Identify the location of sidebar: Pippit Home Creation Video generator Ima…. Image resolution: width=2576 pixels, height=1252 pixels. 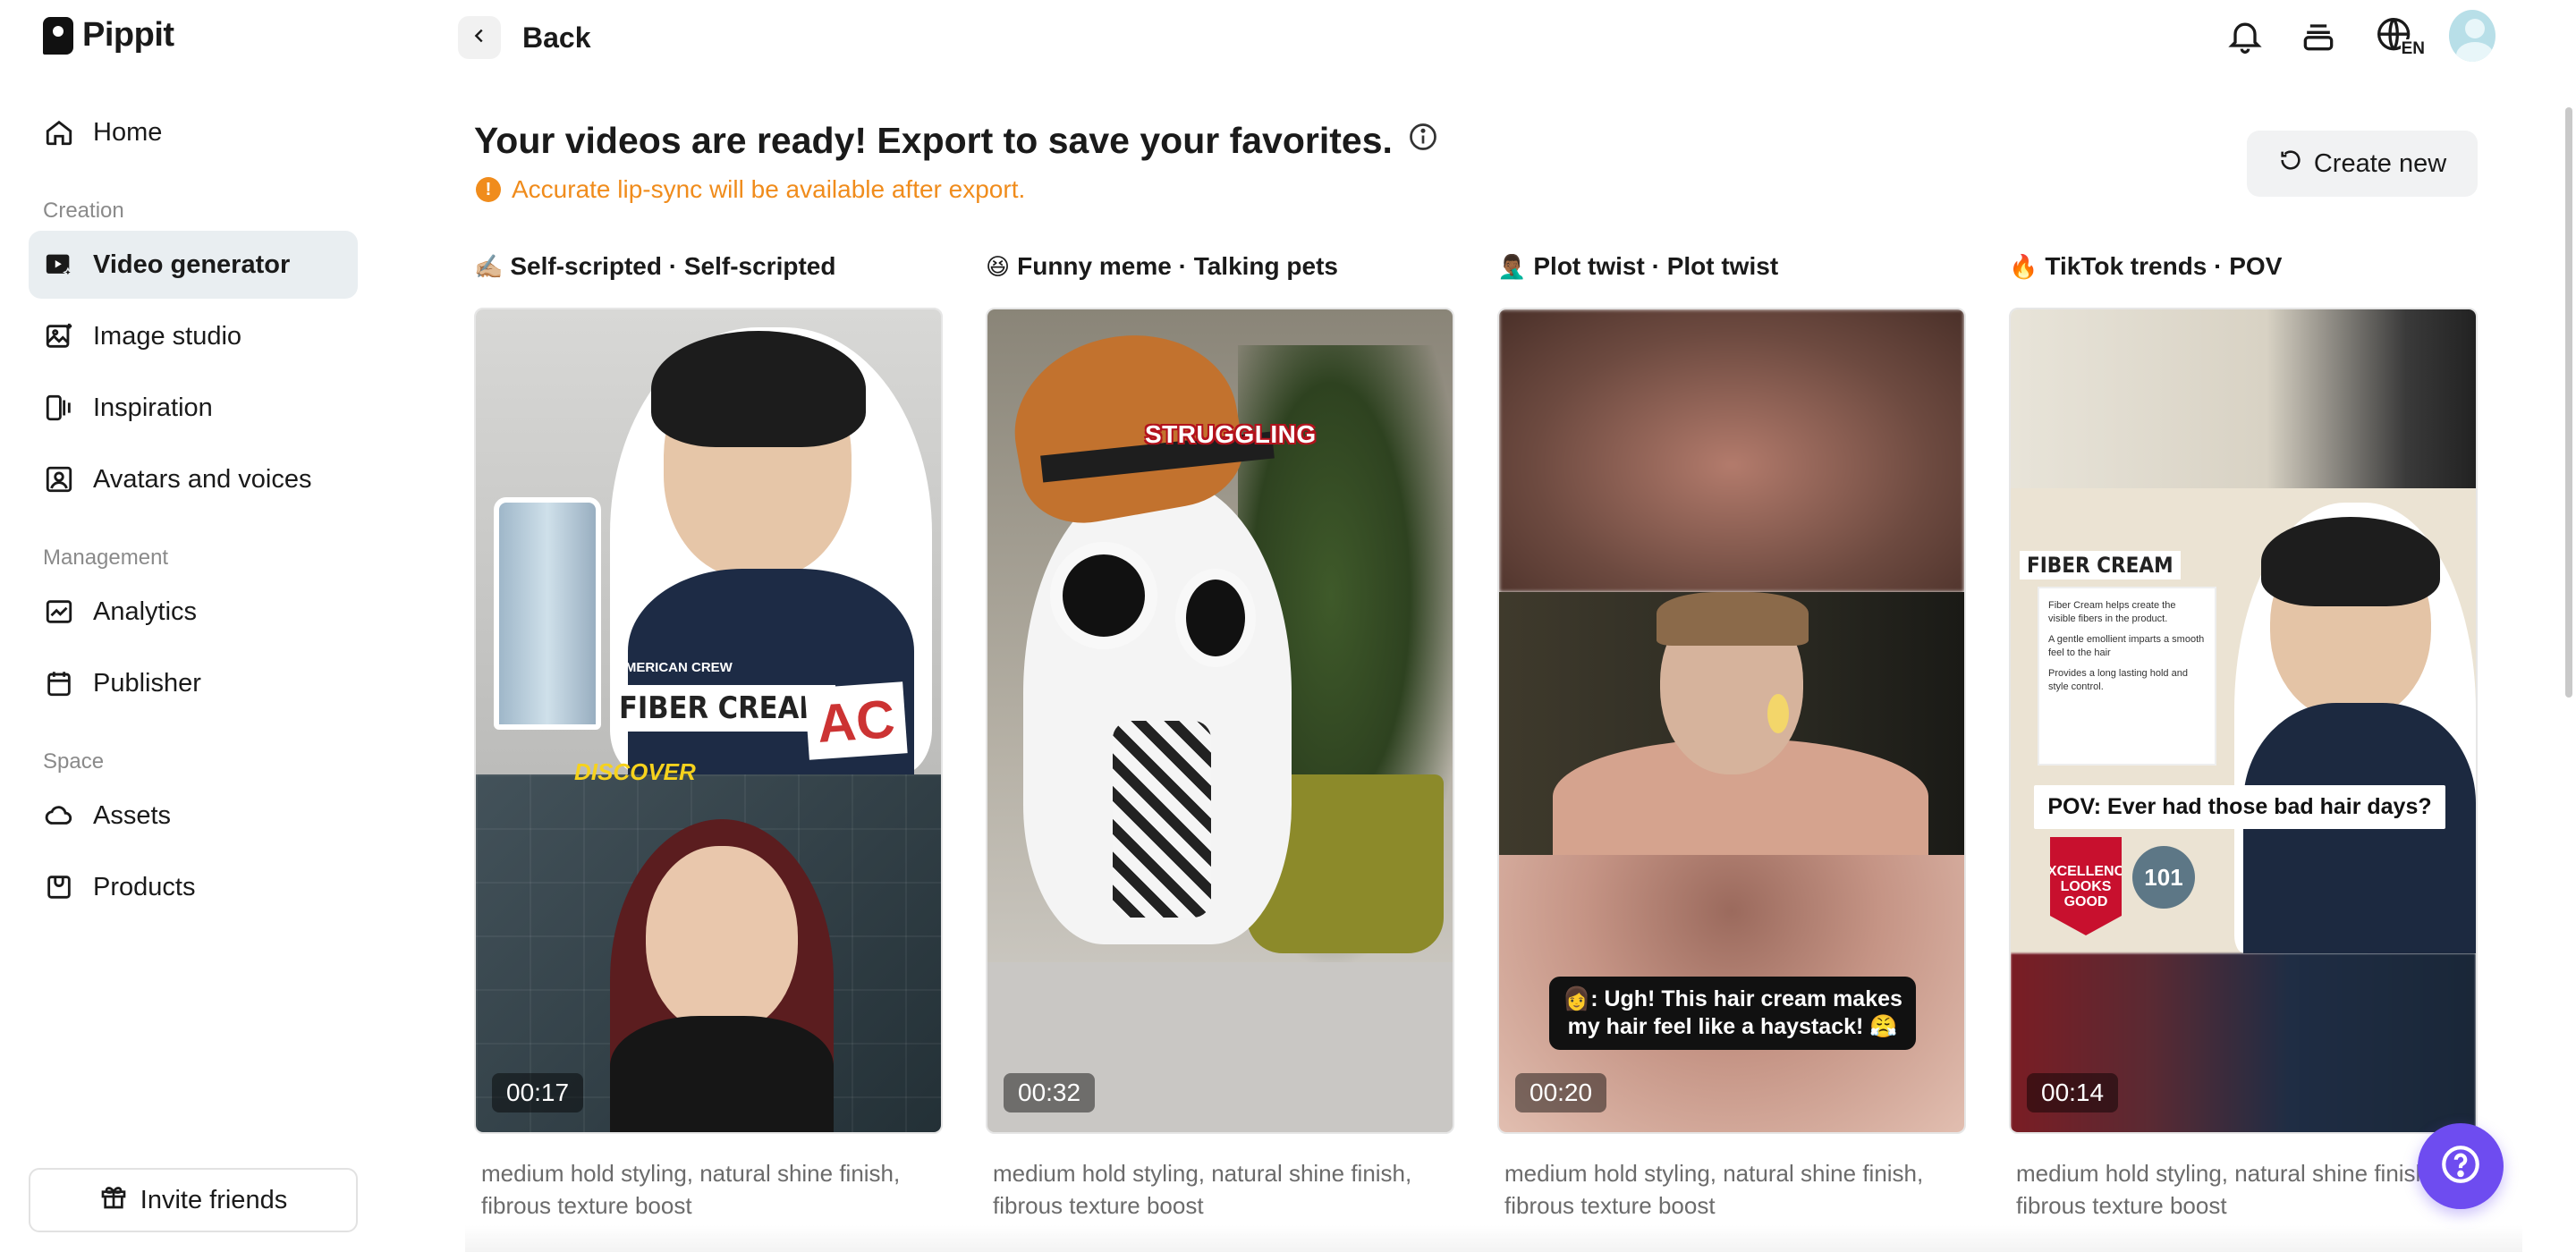
(193, 626).